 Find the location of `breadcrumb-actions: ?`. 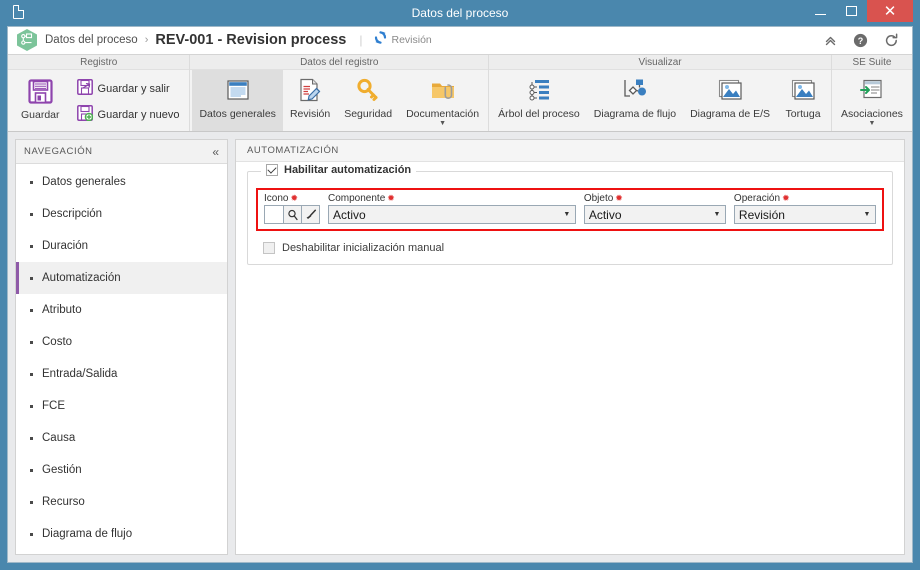

breadcrumb-actions: ? is located at coordinates (864, 40).